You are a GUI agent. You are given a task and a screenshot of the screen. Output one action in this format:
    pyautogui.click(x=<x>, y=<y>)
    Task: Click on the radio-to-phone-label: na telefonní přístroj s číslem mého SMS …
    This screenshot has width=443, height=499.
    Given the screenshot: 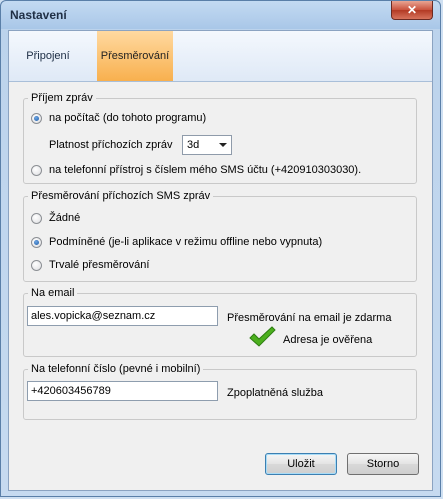 What is the action you would take?
    pyautogui.click(x=205, y=170)
    